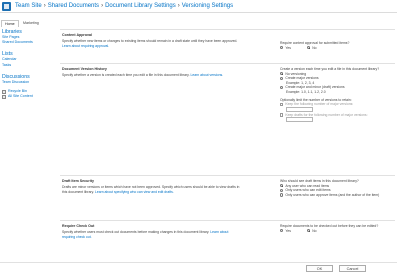 Image resolution: width=397 pixels, height=273 pixels. Describe the element at coordinates (337, 231) in the screenshot. I see `require-checkout-radio-group: Yes No` at that location.